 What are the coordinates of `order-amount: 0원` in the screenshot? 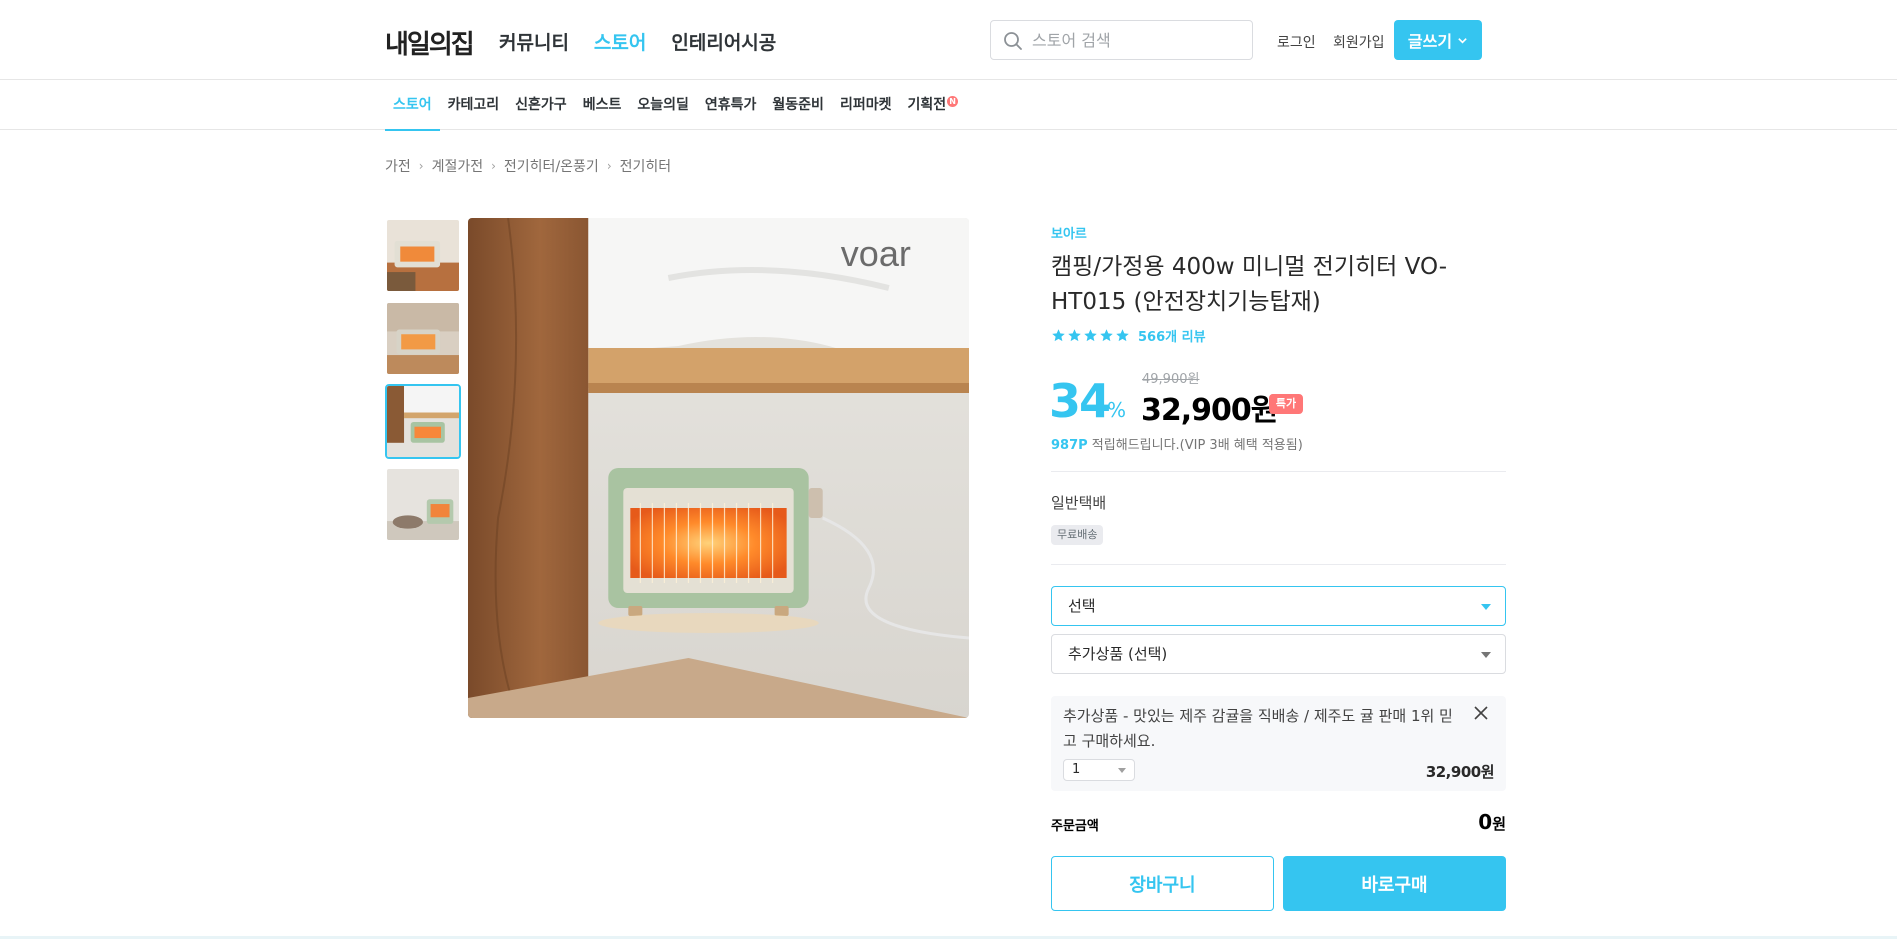 It's located at (1492, 822).